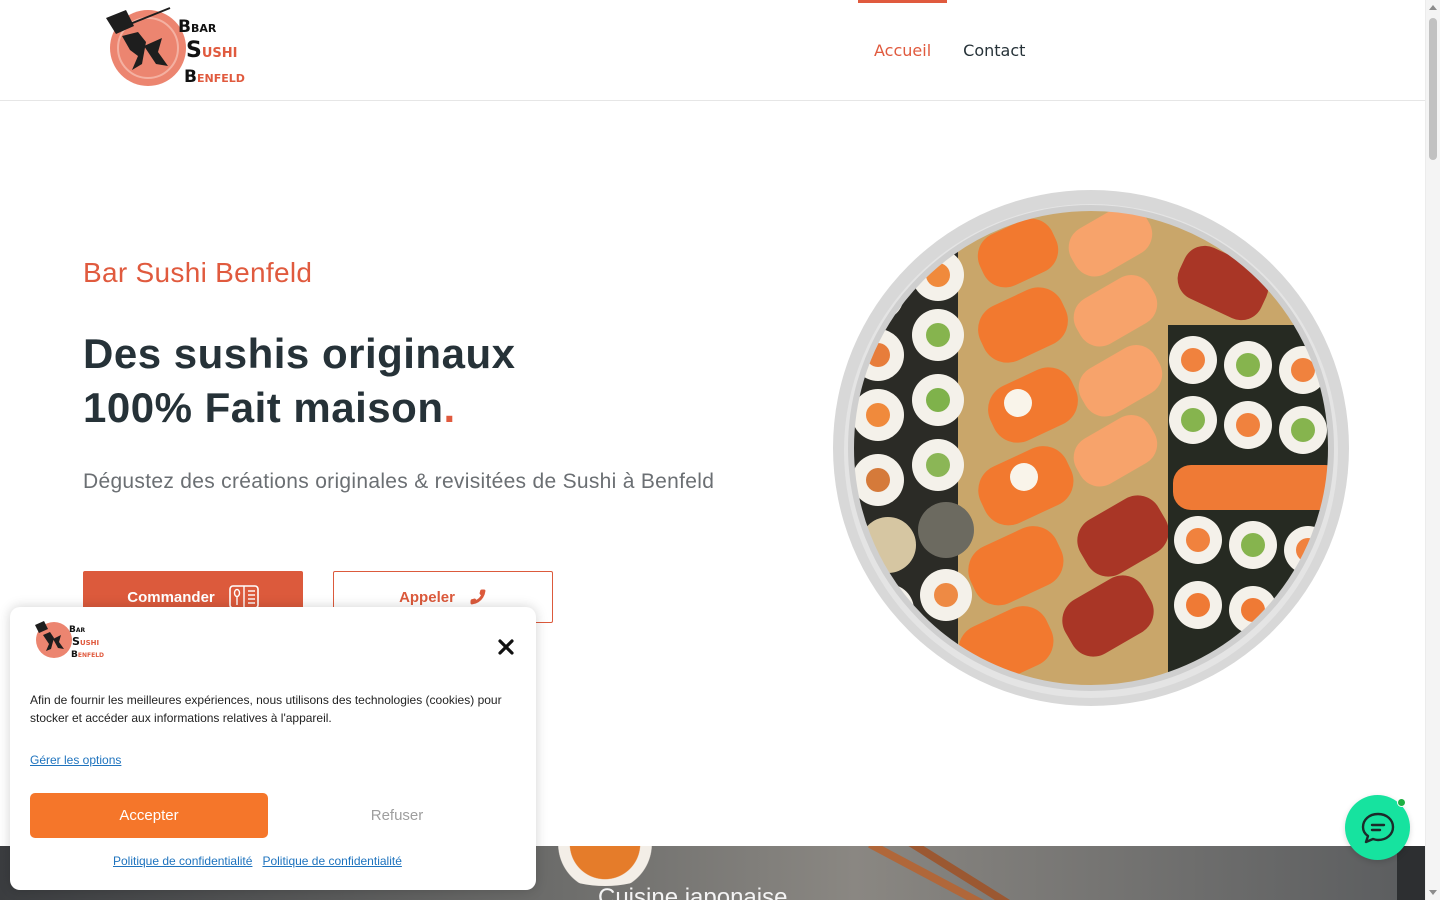 The width and height of the screenshot is (1440, 900). What do you see at coordinates (263, 407) in the screenshot?
I see `headline-line2: 100% Fait maison` at bounding box center [263, 407].